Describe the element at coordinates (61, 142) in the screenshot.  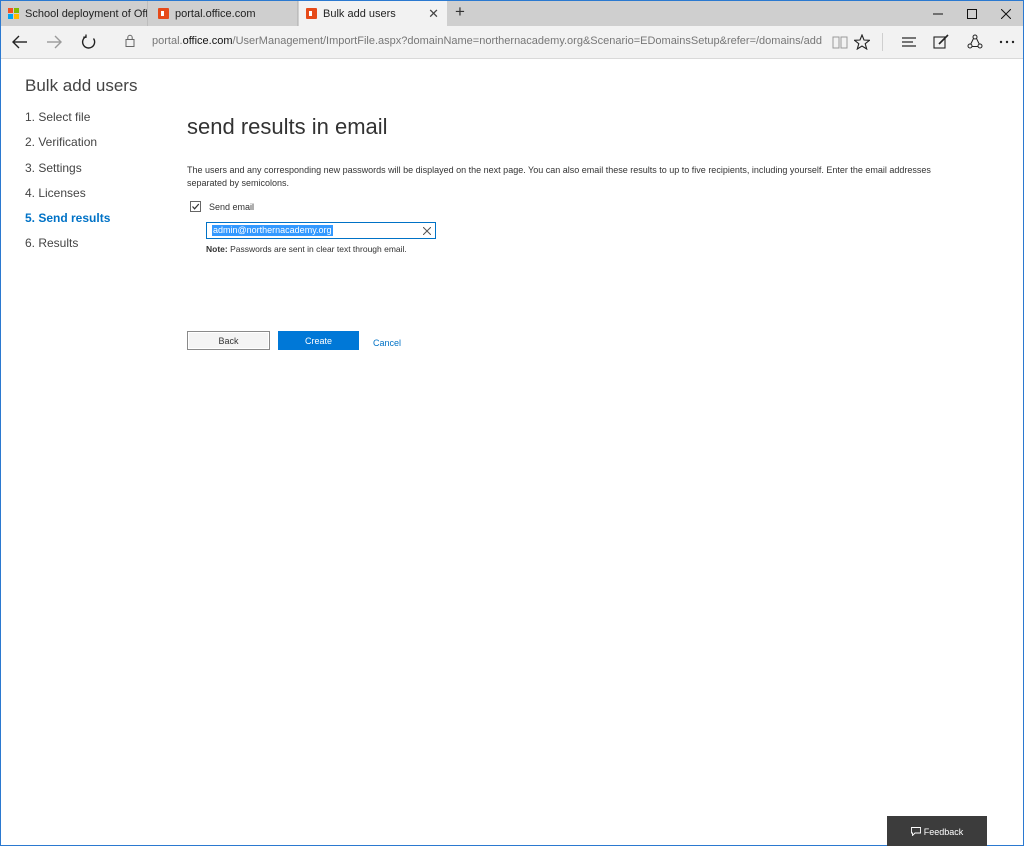
I see `step-verification: 2. Verification` at that location.